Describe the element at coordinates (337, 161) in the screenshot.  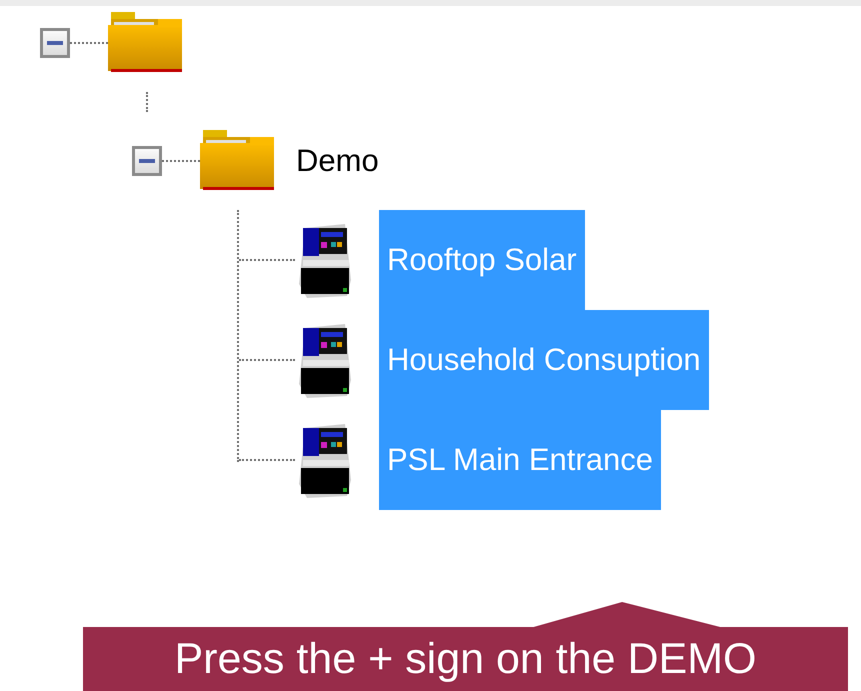
I see `folder-label: Demo` at that location.